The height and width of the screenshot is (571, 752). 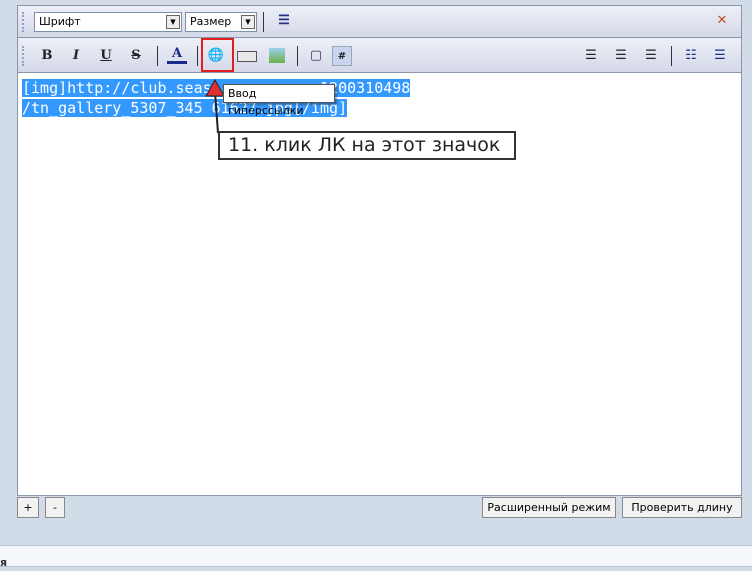 I want to click on font-color-icon: A, so click(x=177, y=55).